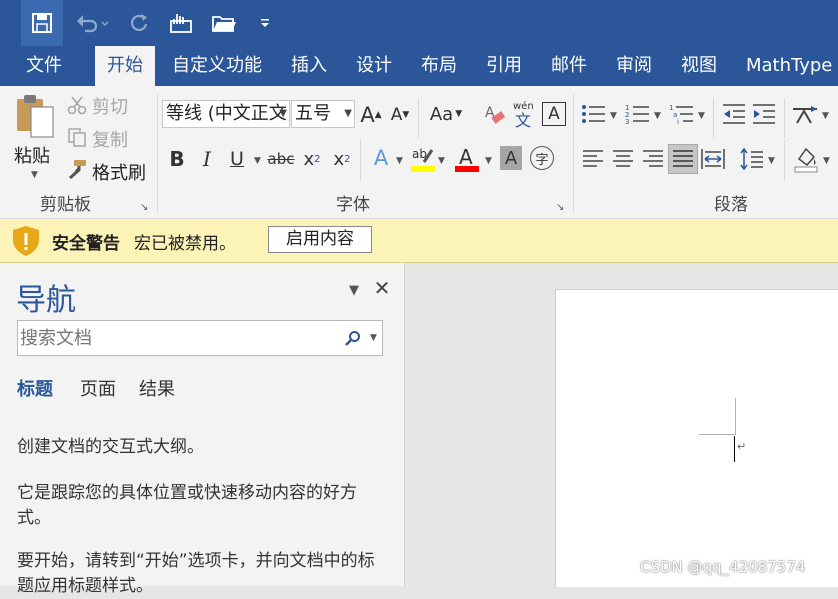 The height and width of the screenshot is (599, 838). What do you see at coordinates (523, 120) in the screenshot?
I see `svg-text: 文` at bounding box center [523, 120].